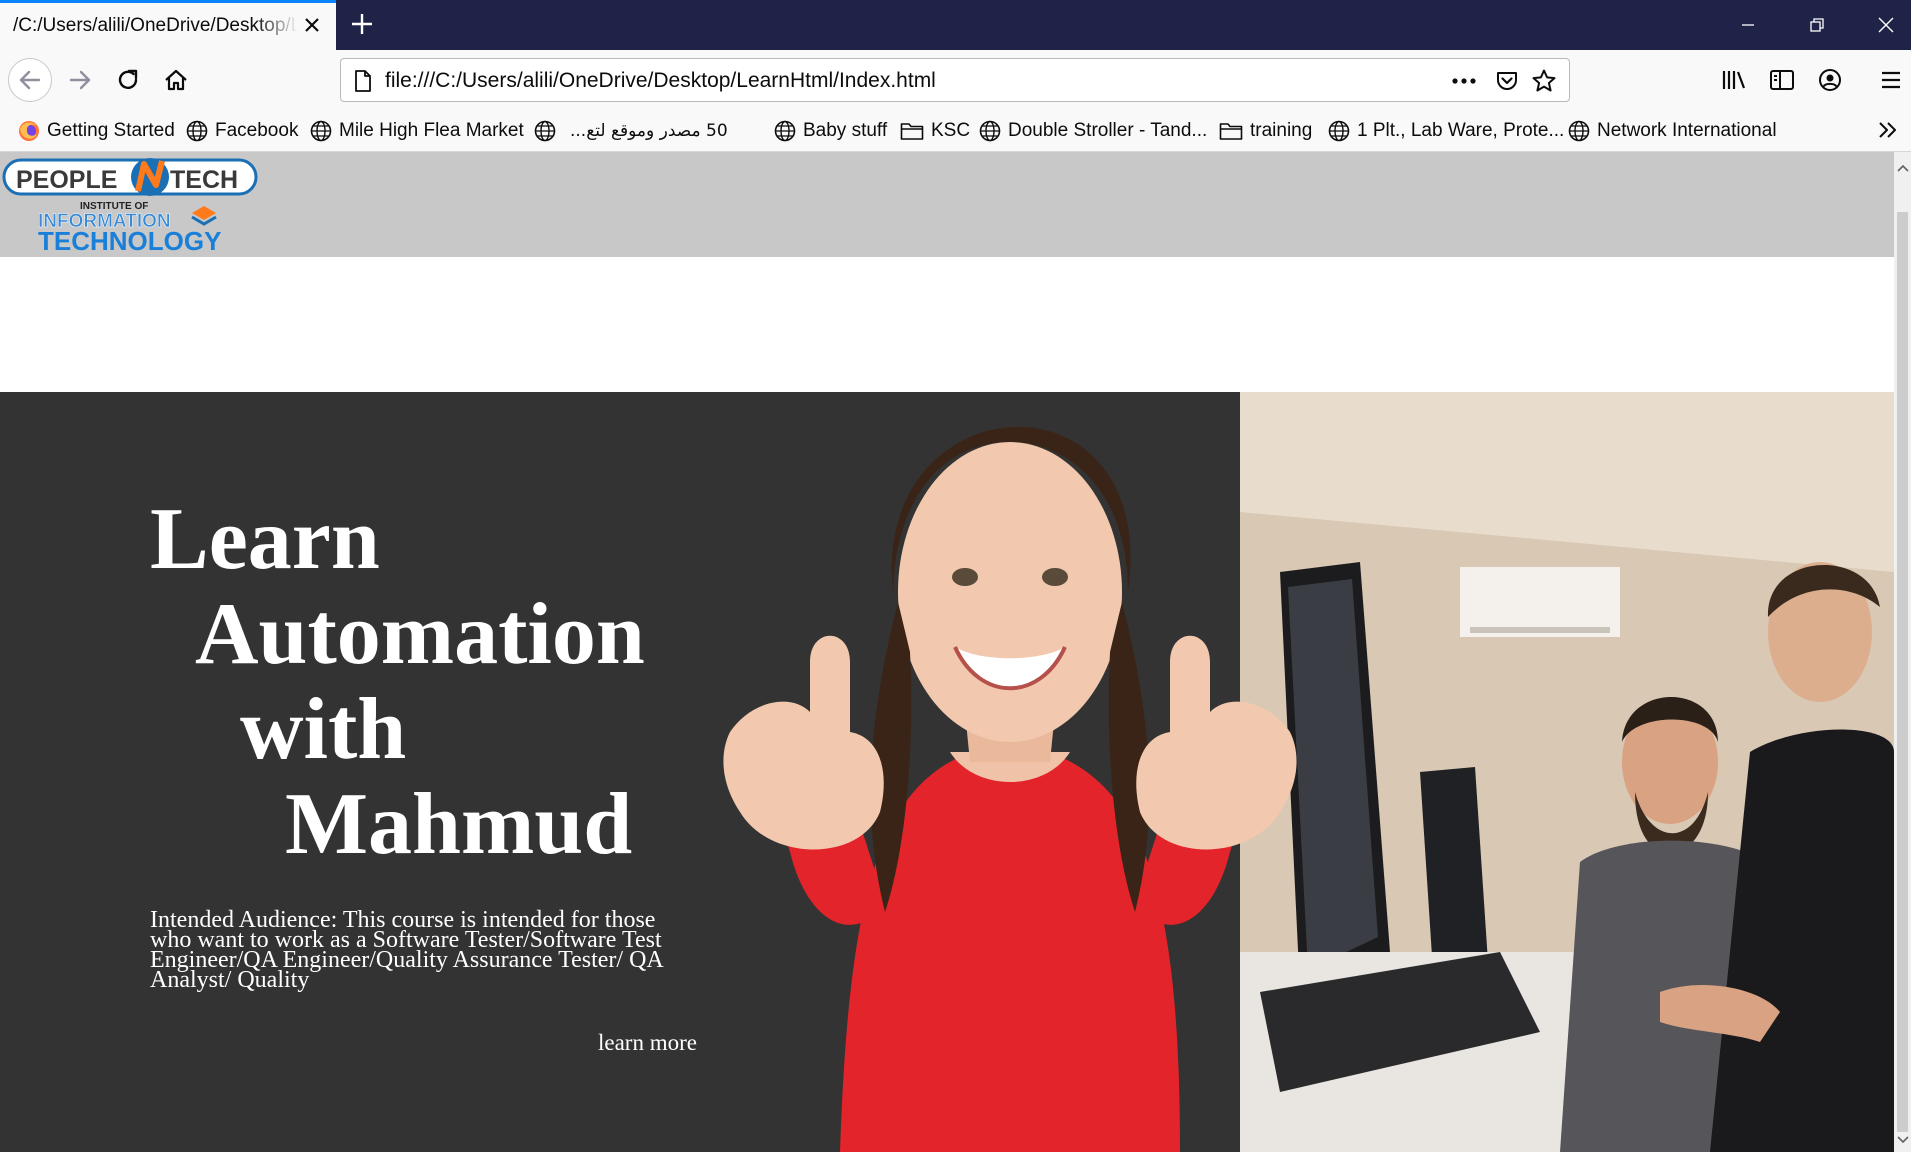  I want to click on pocket-icon, so click(1507, 81).